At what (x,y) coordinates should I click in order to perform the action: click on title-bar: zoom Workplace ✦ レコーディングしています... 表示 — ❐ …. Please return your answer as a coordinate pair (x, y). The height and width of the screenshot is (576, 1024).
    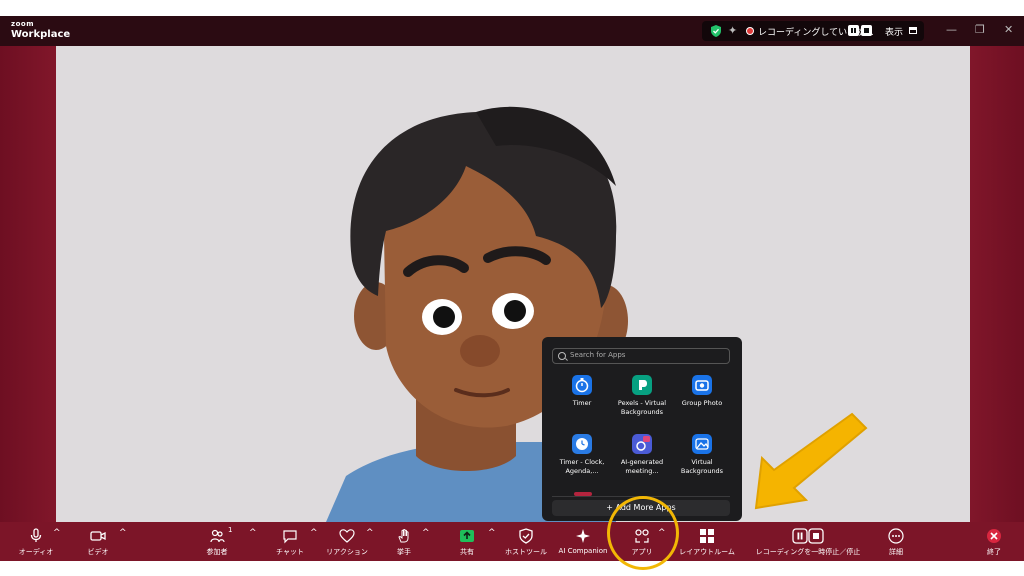
    Looking at the image, I should click on (512, 31).